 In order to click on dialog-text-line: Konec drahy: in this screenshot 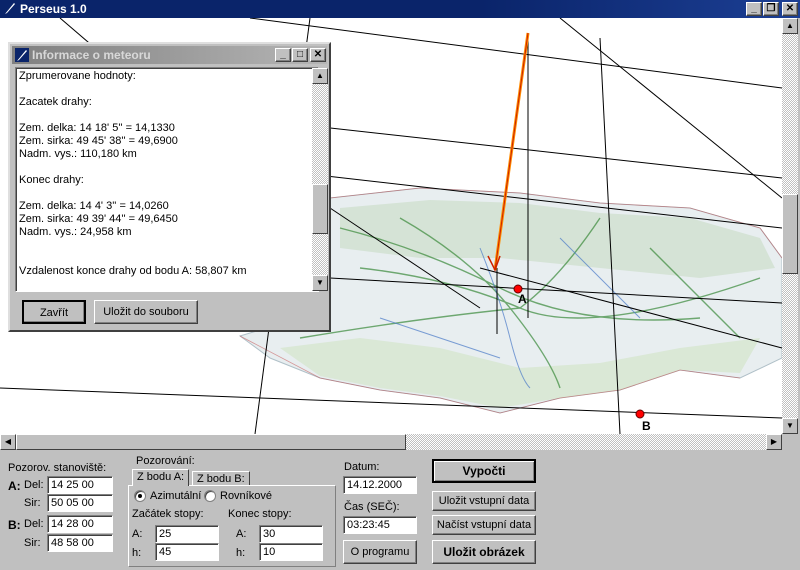, I will do `click(51, 180)`.